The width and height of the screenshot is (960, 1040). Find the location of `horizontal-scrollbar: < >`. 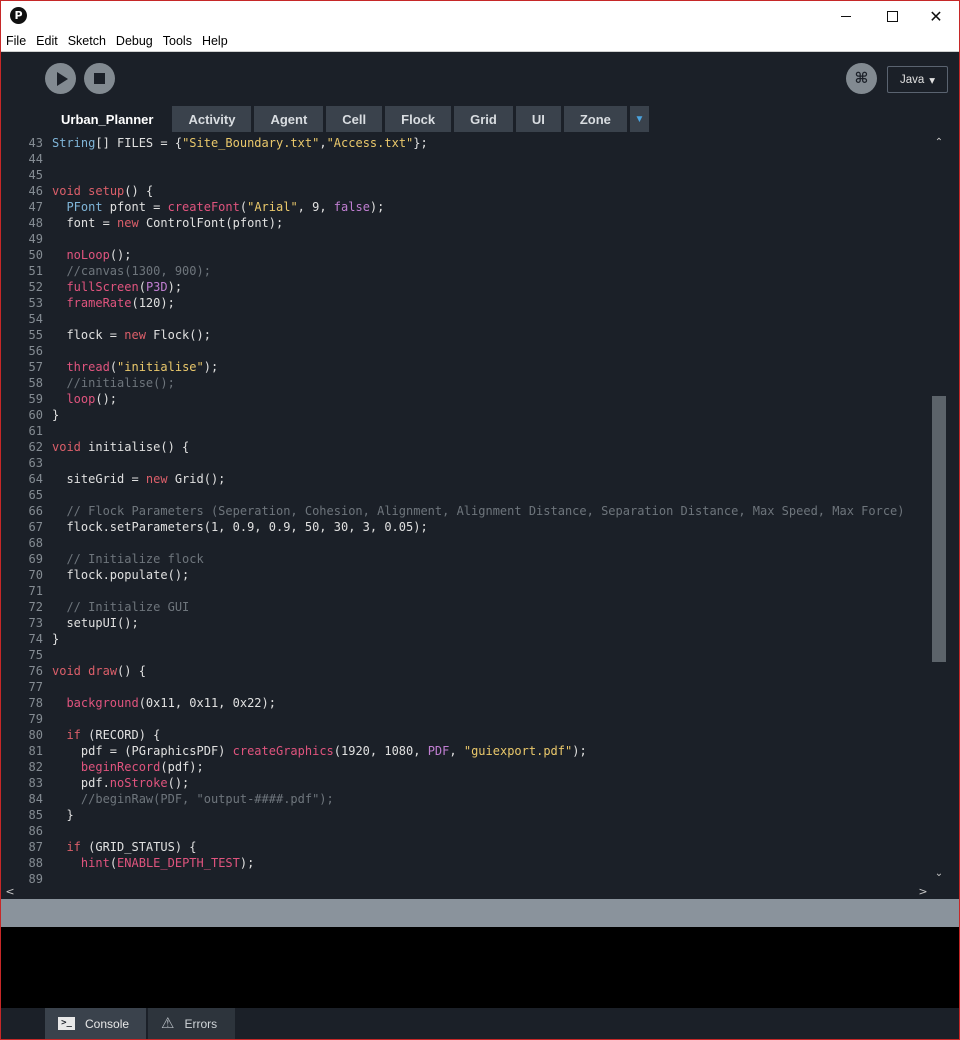

horizontal-scrollbar: < > is located at coordinates (474, 891).